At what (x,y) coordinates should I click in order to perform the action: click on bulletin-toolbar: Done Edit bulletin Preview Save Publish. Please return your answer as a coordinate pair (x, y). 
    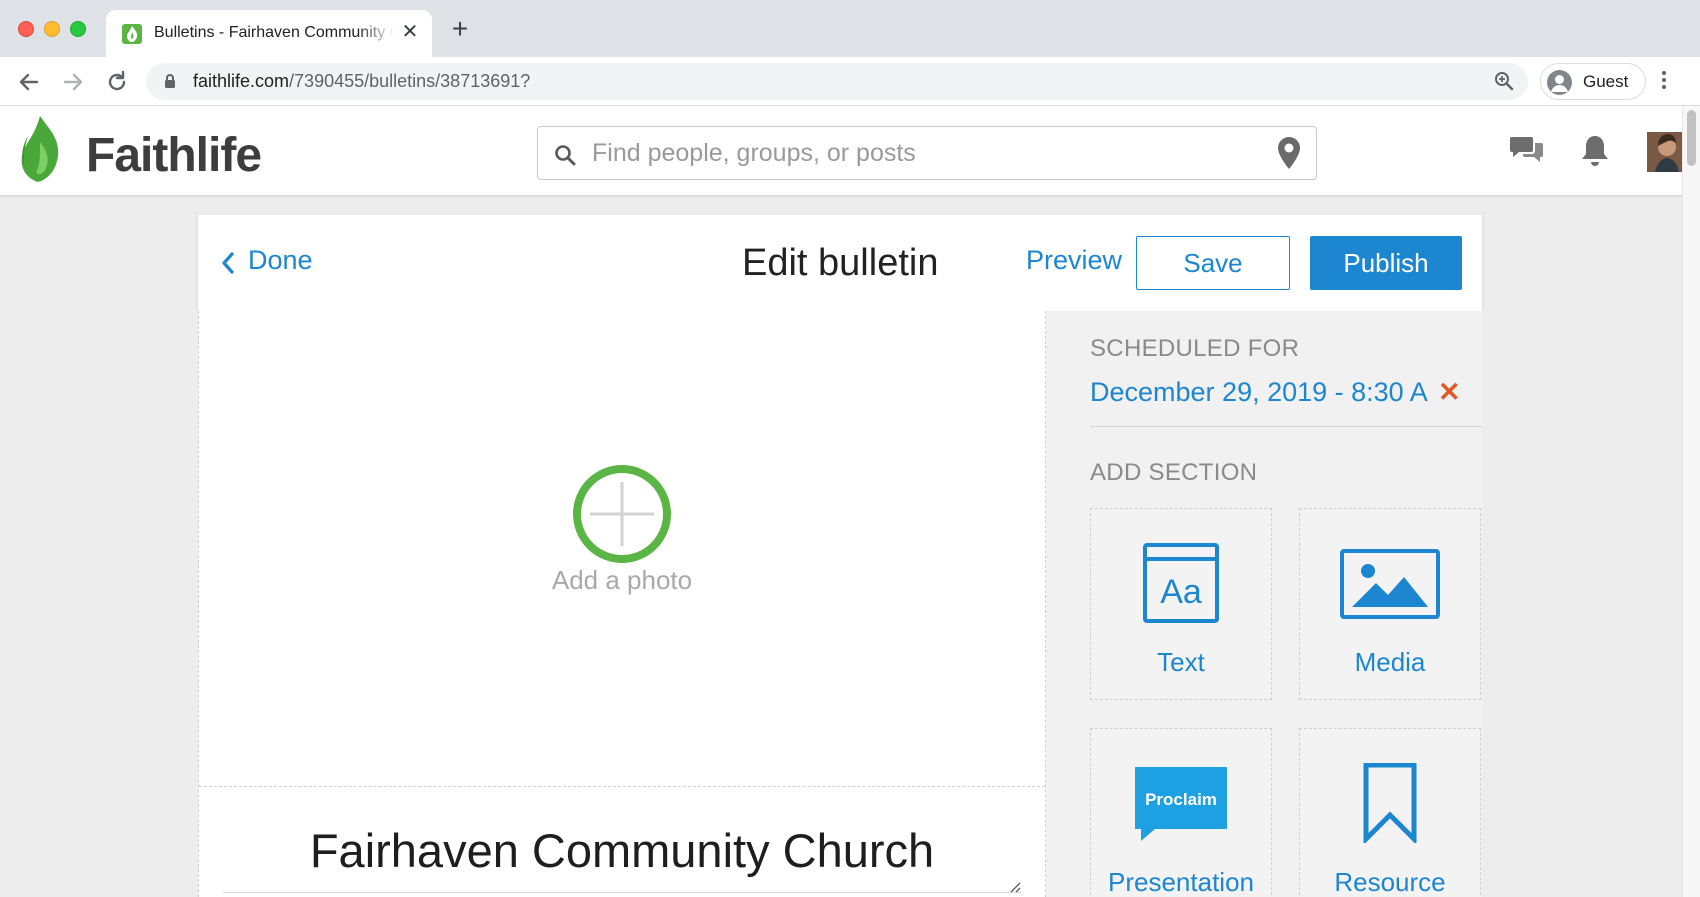
    Looking at the image, I should click on (840, 263).